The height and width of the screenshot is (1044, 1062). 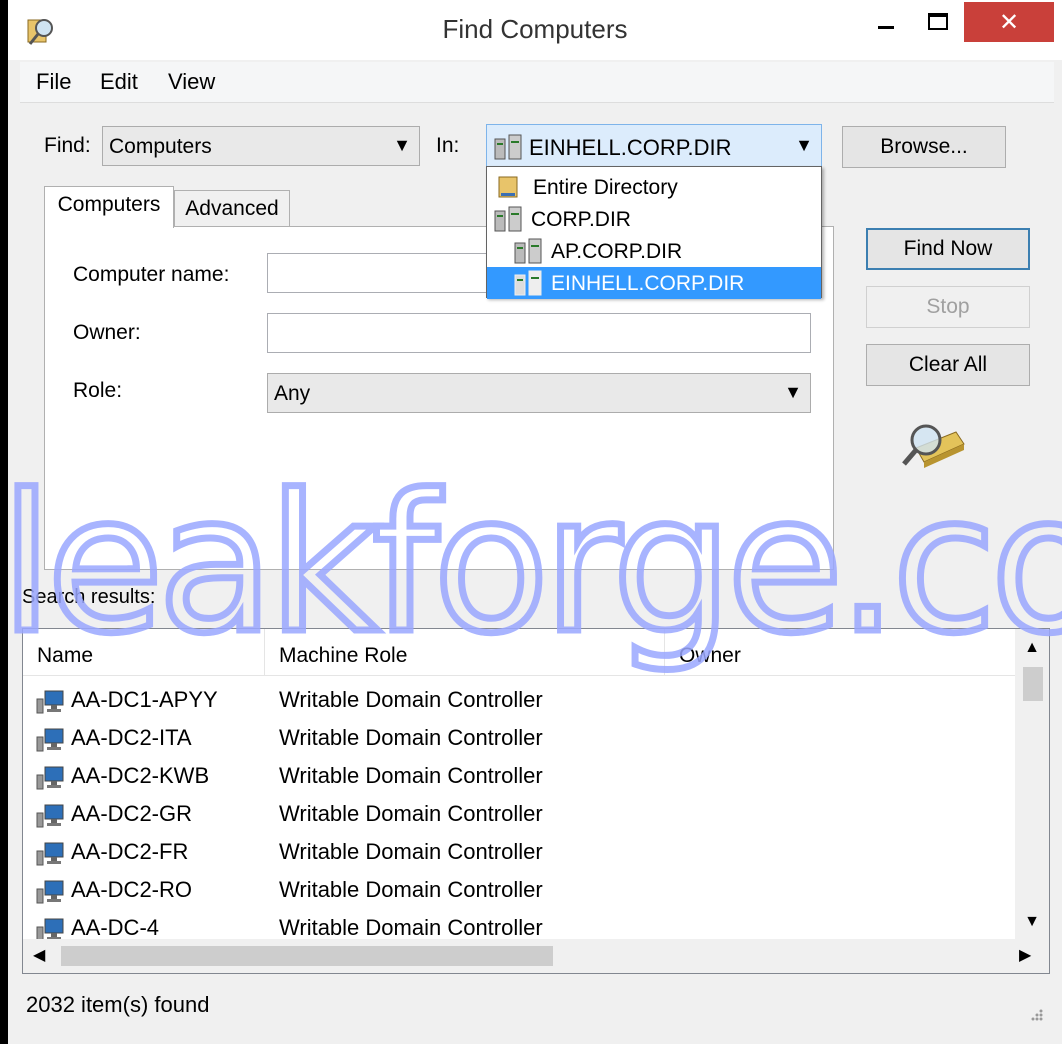 I want to click on domain-select: EINHELL.CORP.DIR ▼, so click(x=654, y=146).